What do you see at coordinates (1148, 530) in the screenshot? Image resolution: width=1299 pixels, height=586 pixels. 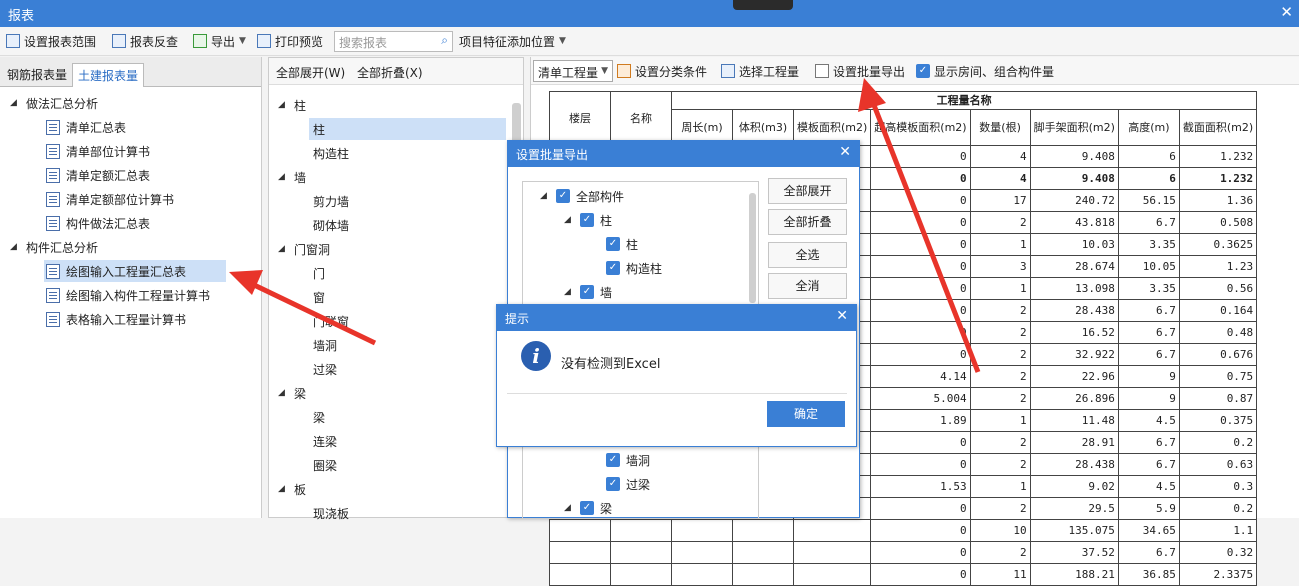 I see `cell: 34.65` at bounding box center [1148, 530].